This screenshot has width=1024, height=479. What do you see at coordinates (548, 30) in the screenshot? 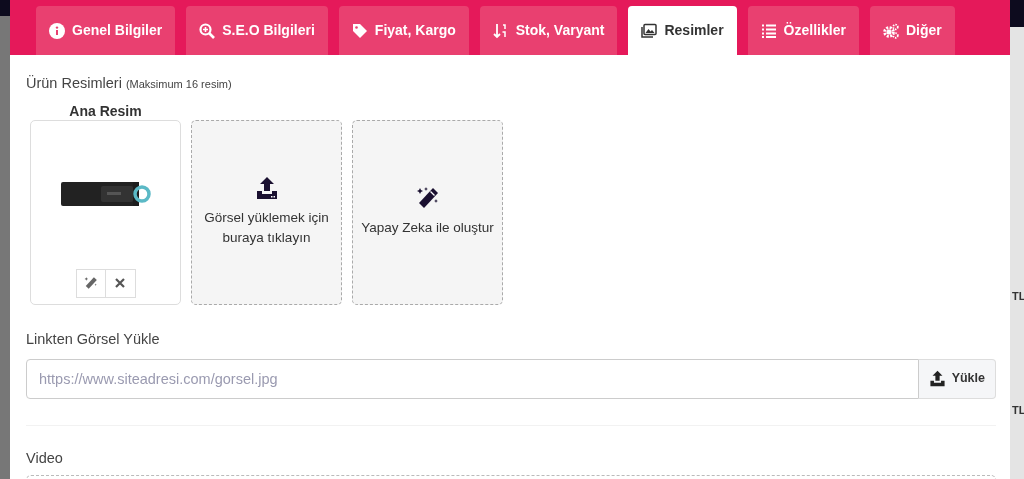
I see `tab: Stok, Varyant` at bounding box center [548, 30].